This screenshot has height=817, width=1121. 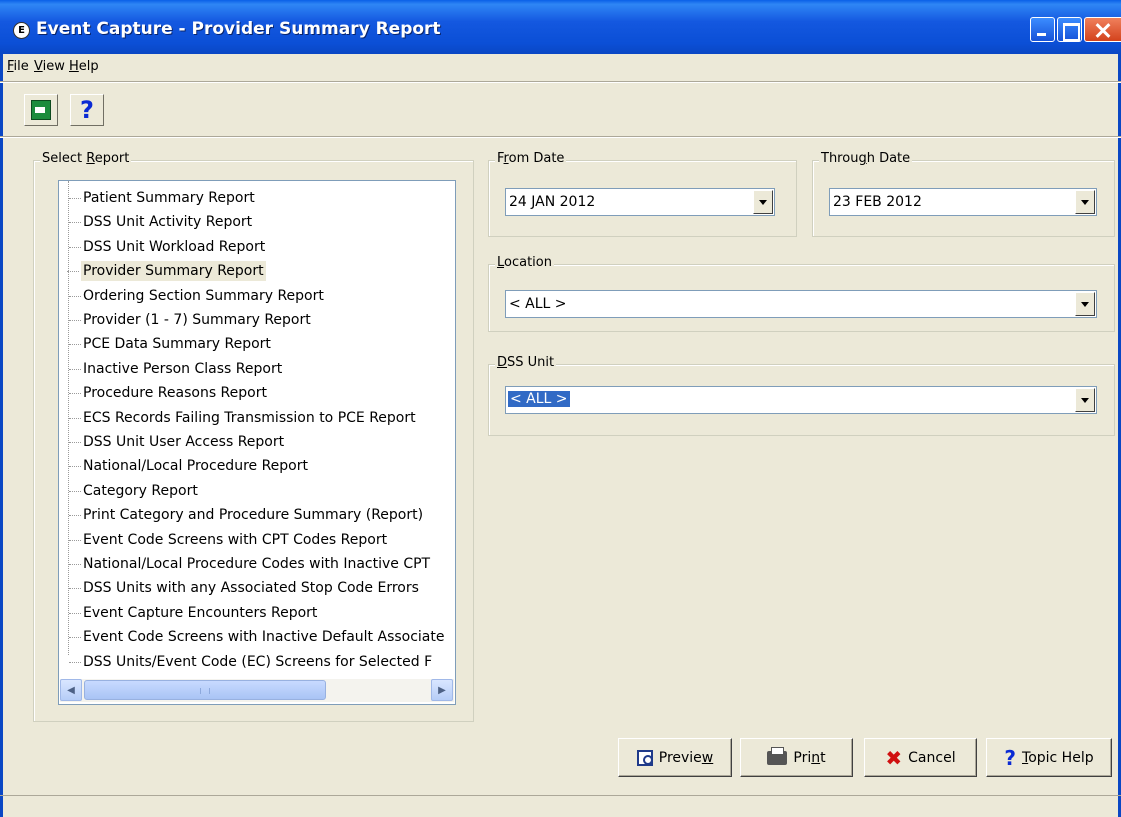 I want to click on from-date-dropdown-button, so click(x=763, y=202).